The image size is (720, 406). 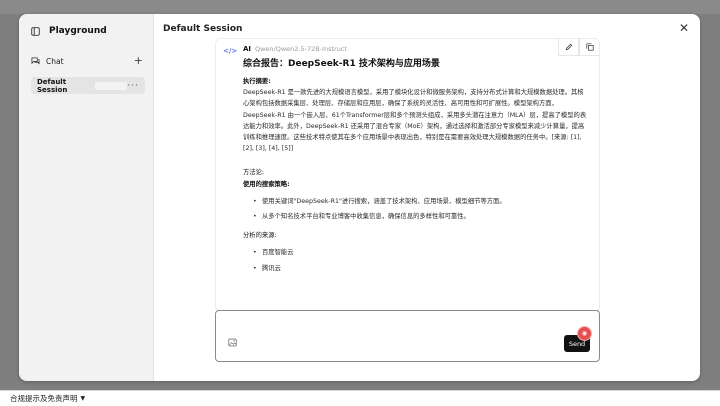 I want to click on session-progress-bar, so click(x=111, y=85).